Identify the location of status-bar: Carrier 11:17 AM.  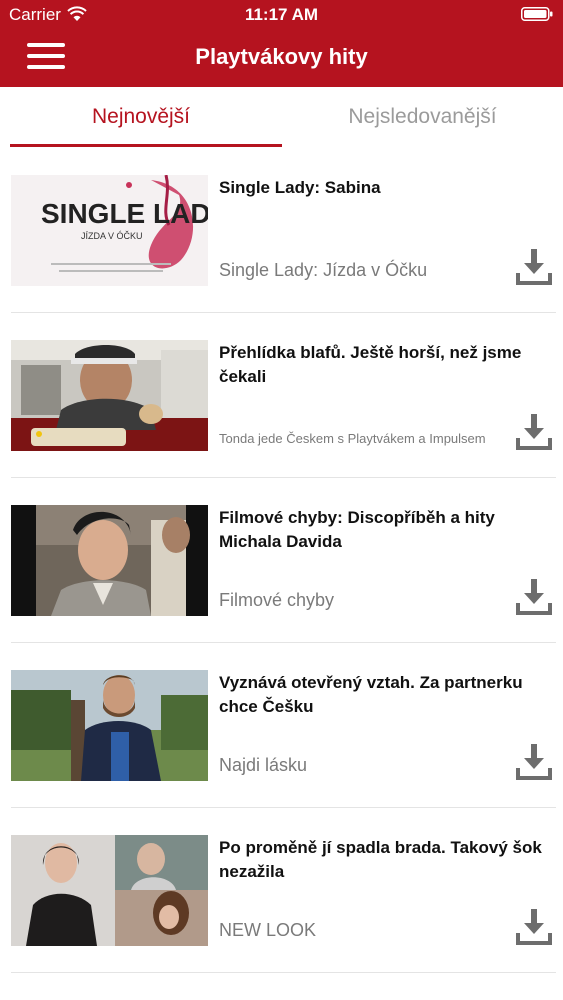
(281, 15).